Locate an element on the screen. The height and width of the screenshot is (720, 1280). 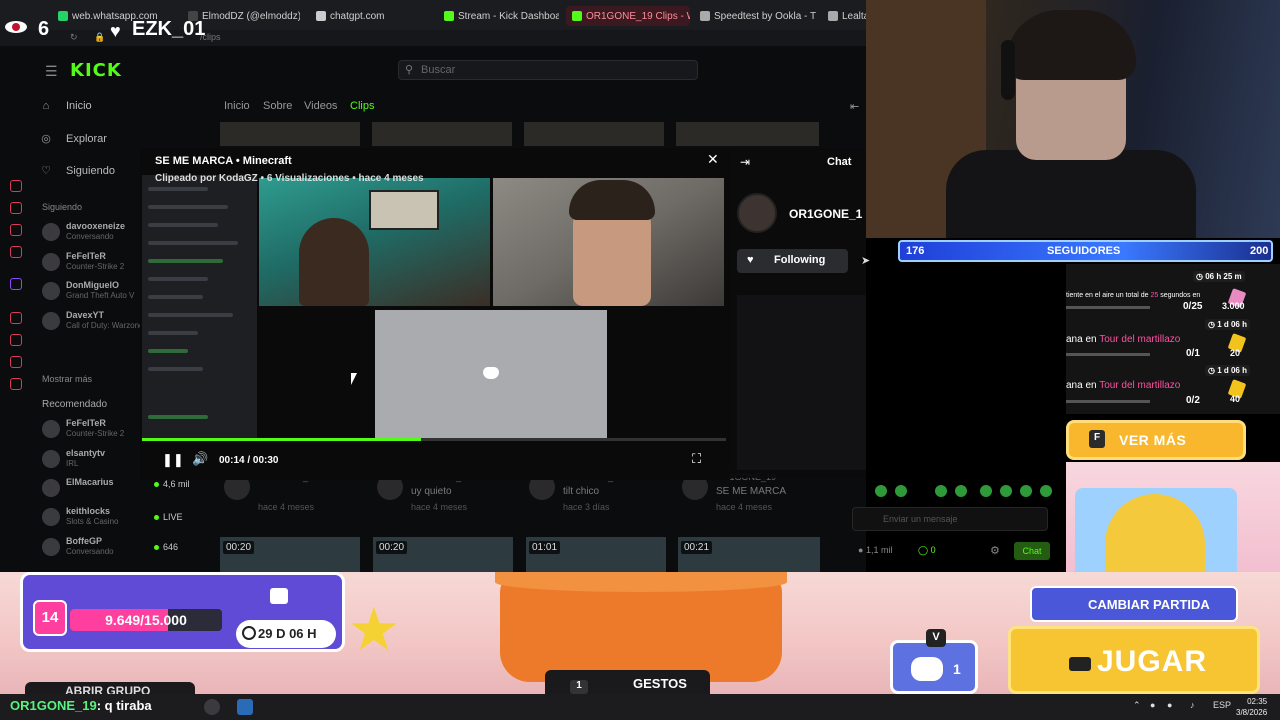
chevron-up-icon: ⌃ is located at coordinates (1137, 705).